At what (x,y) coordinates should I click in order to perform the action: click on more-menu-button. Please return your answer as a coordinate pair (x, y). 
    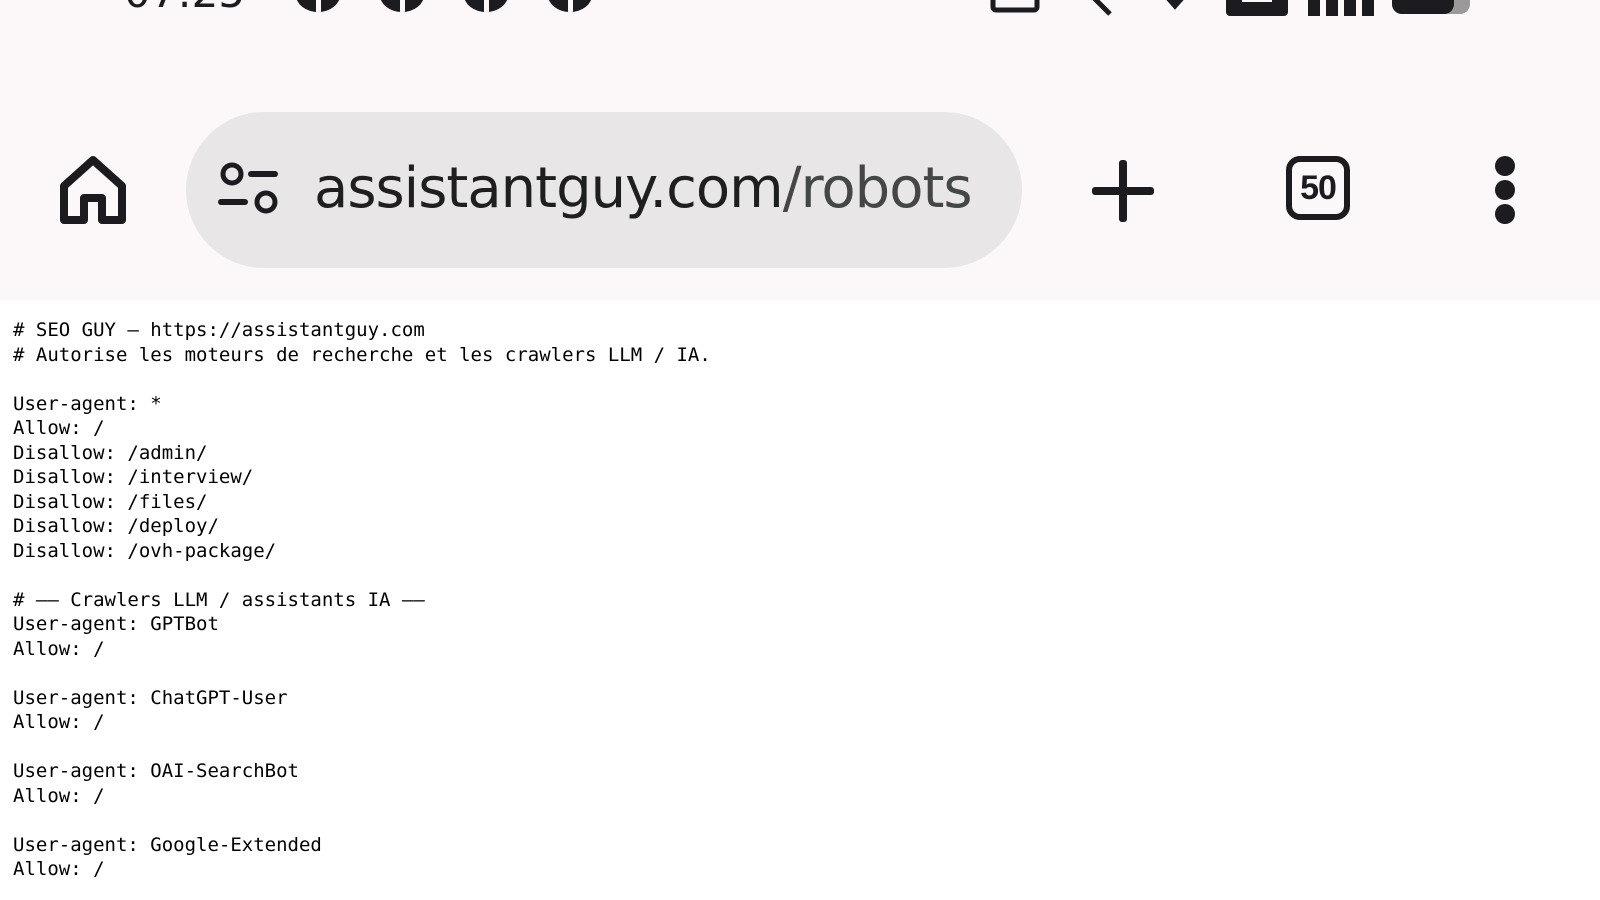
    Looking at the image, I should click on (1505, 190).